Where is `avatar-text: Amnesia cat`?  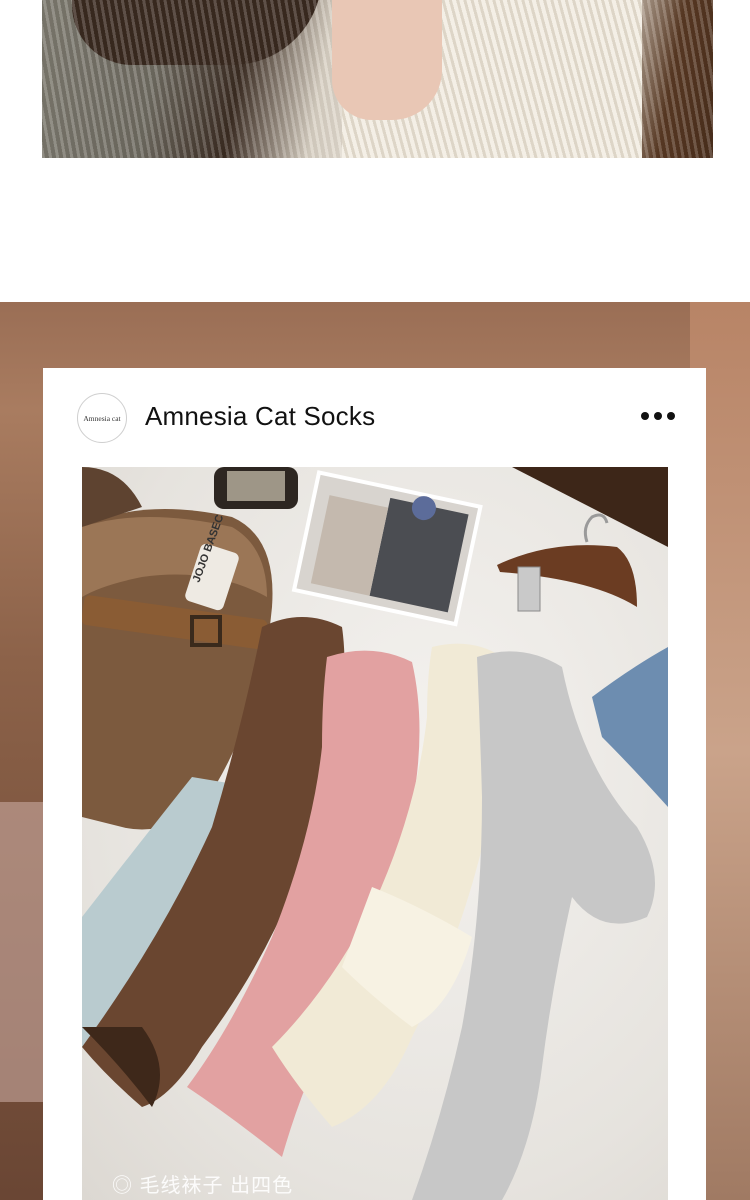 avatar-text: Amnesia cat is located at coordinates (102, 418).